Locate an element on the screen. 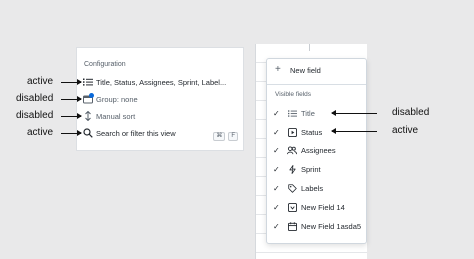 Image resolution: width=474 pixels, height=259 pixels. field-item-label: Labels is located at coordinates (312, 188).